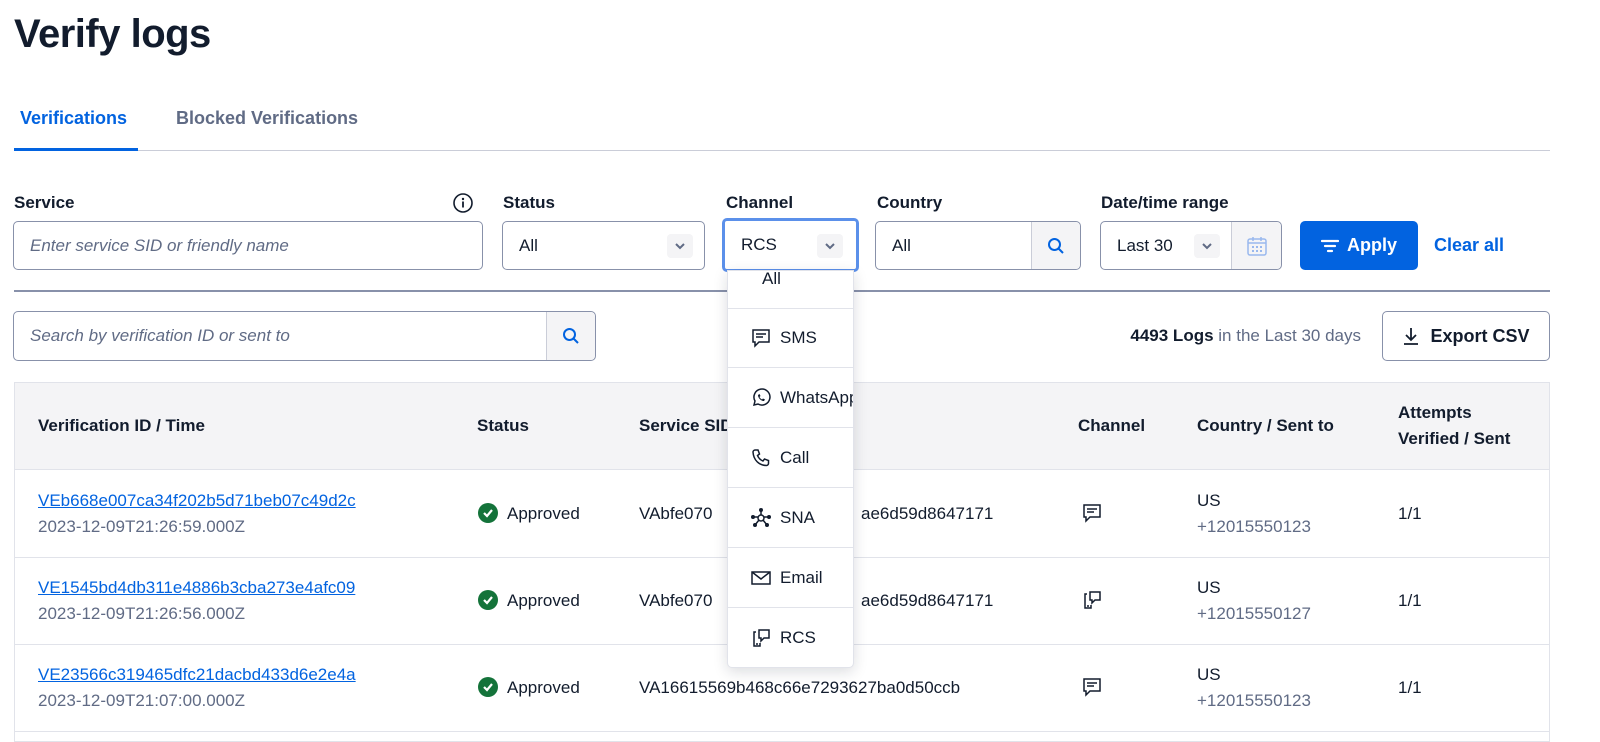 The width and height of the screenshot is (1600, 742). What do you see at coordinates (603, 245) in the screenshot?
I see `status-select: All` at bounding box center [603, 245].